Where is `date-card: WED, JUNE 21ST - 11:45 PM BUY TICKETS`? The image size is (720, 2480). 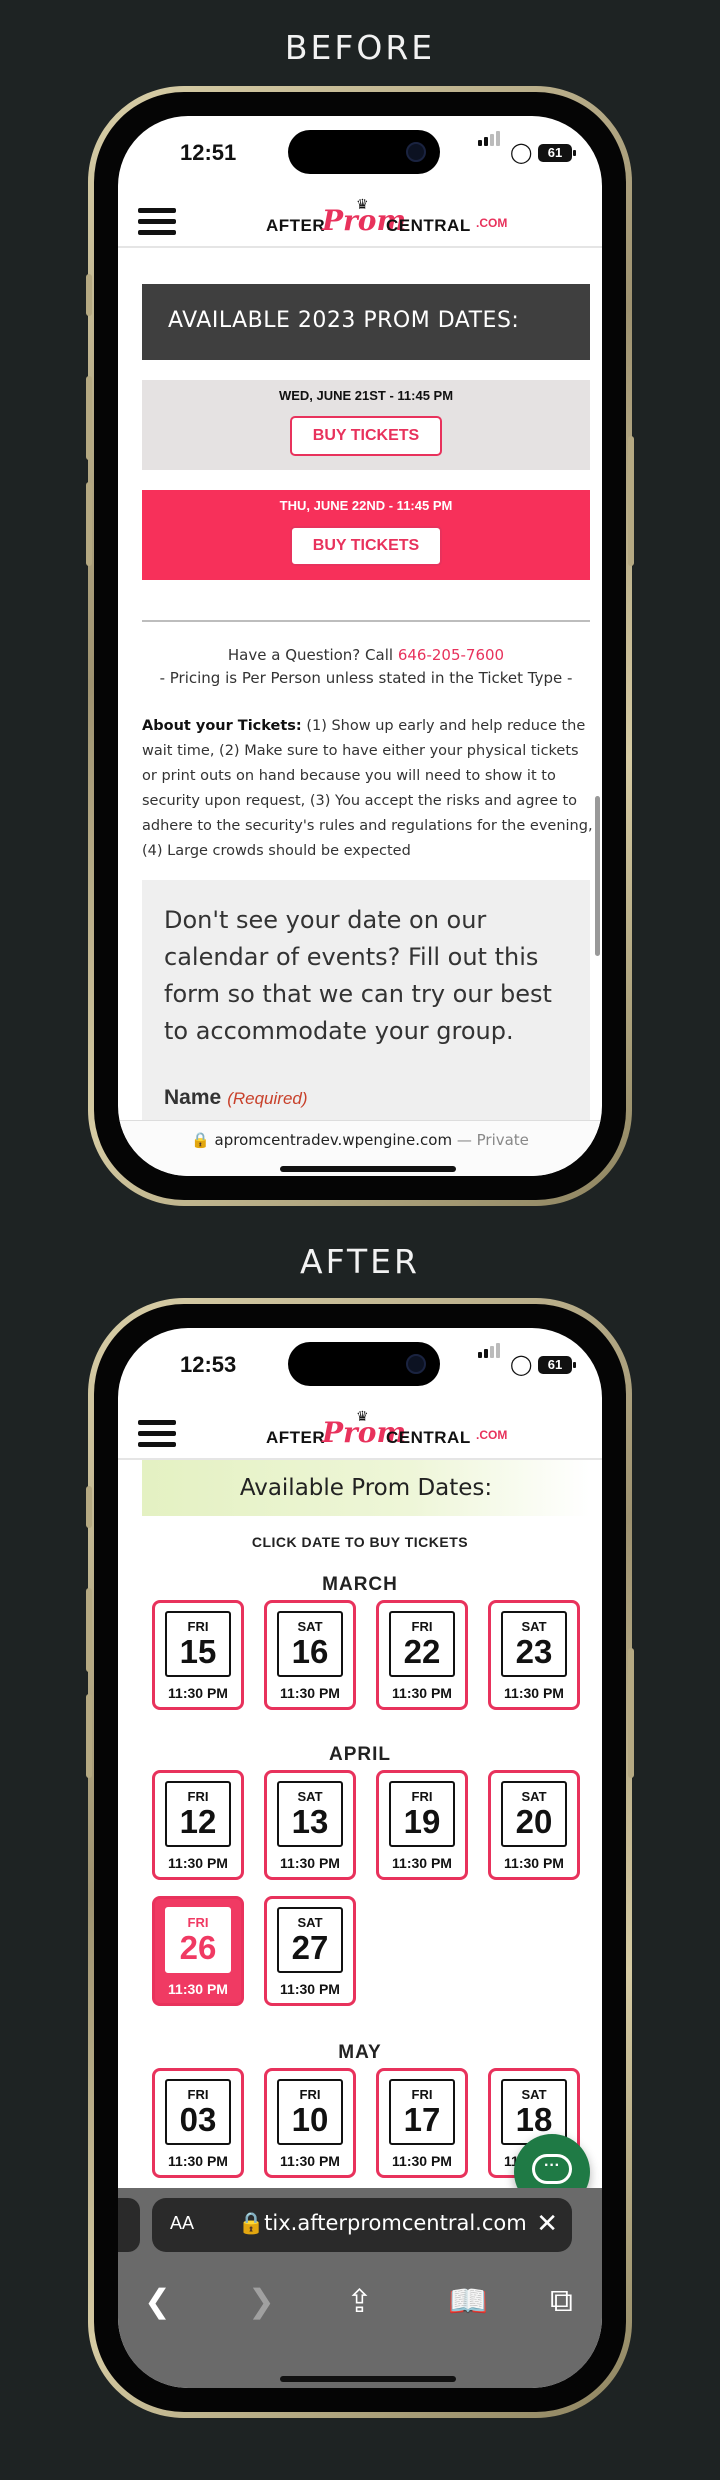 date-card: WED, JUNE 21ST - 11:45 PM BUY TICKETS is located at coordinates (366, 425).